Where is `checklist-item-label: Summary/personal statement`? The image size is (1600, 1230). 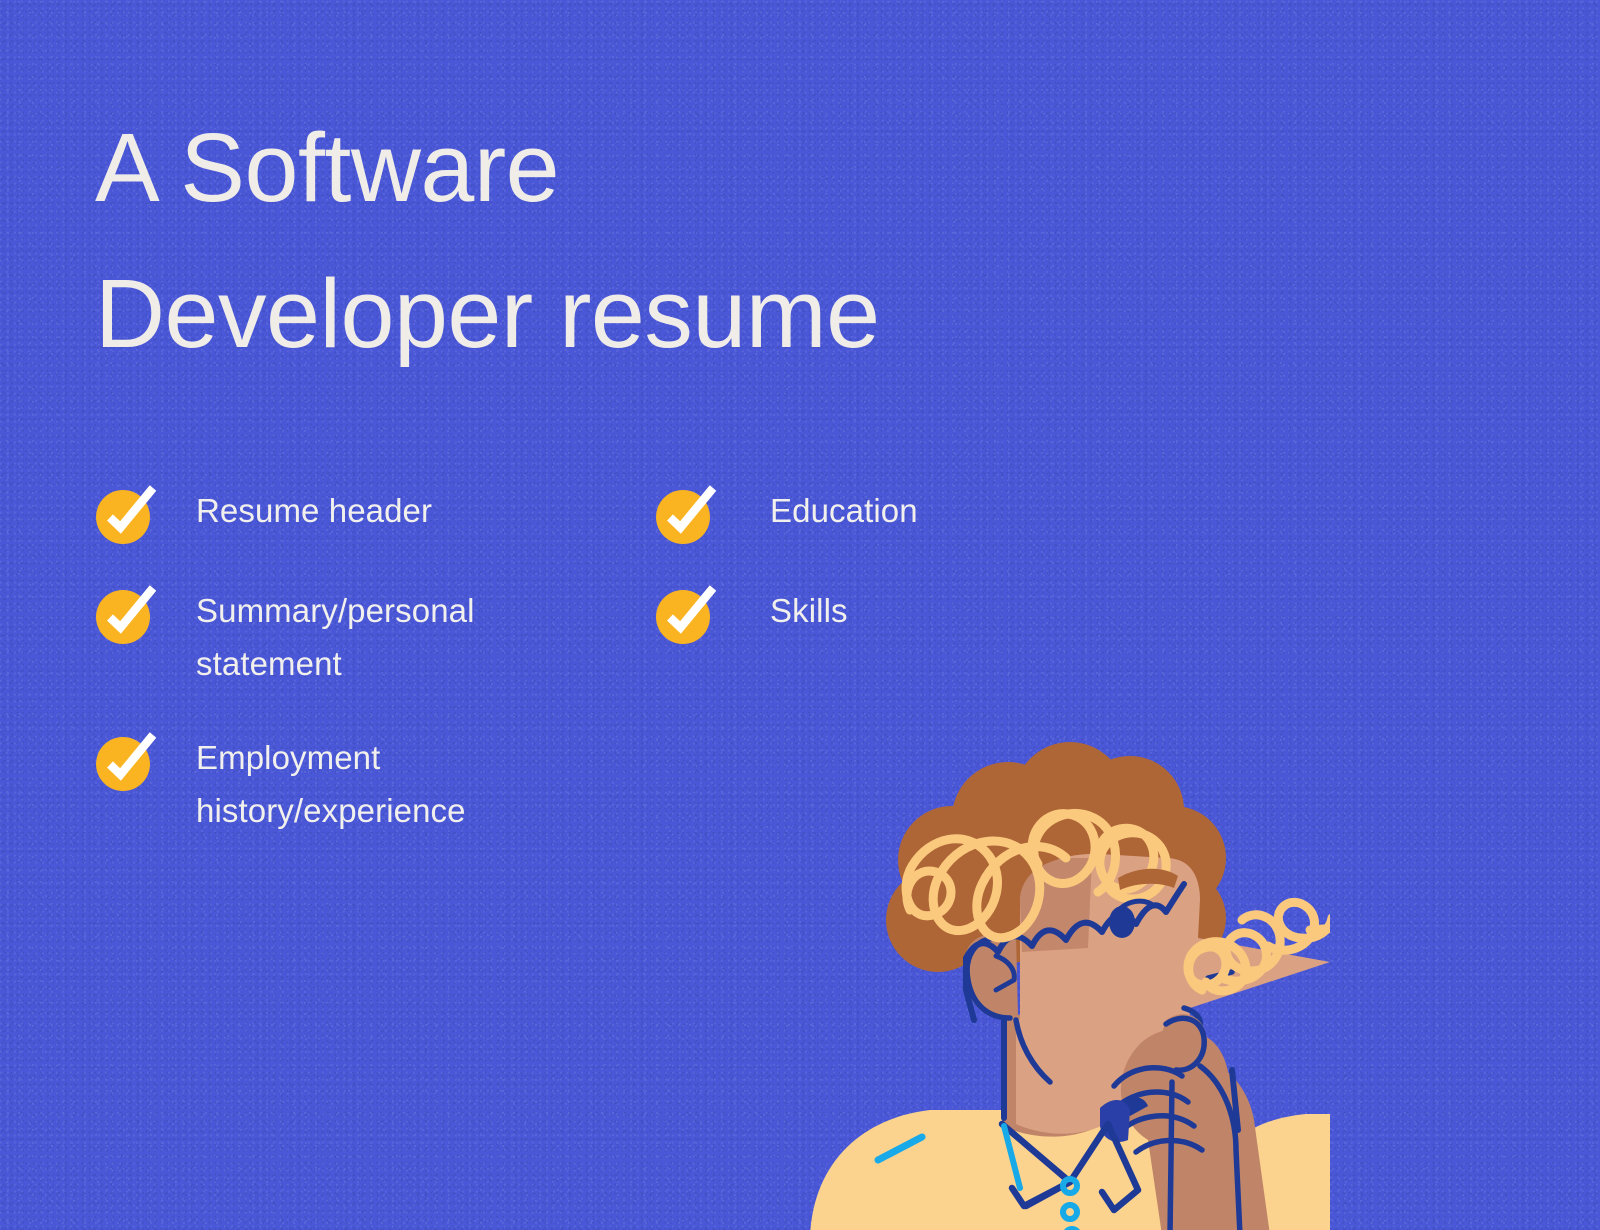 checklist-item-label: Summary/personal statement is located at coordinates (335, 637).